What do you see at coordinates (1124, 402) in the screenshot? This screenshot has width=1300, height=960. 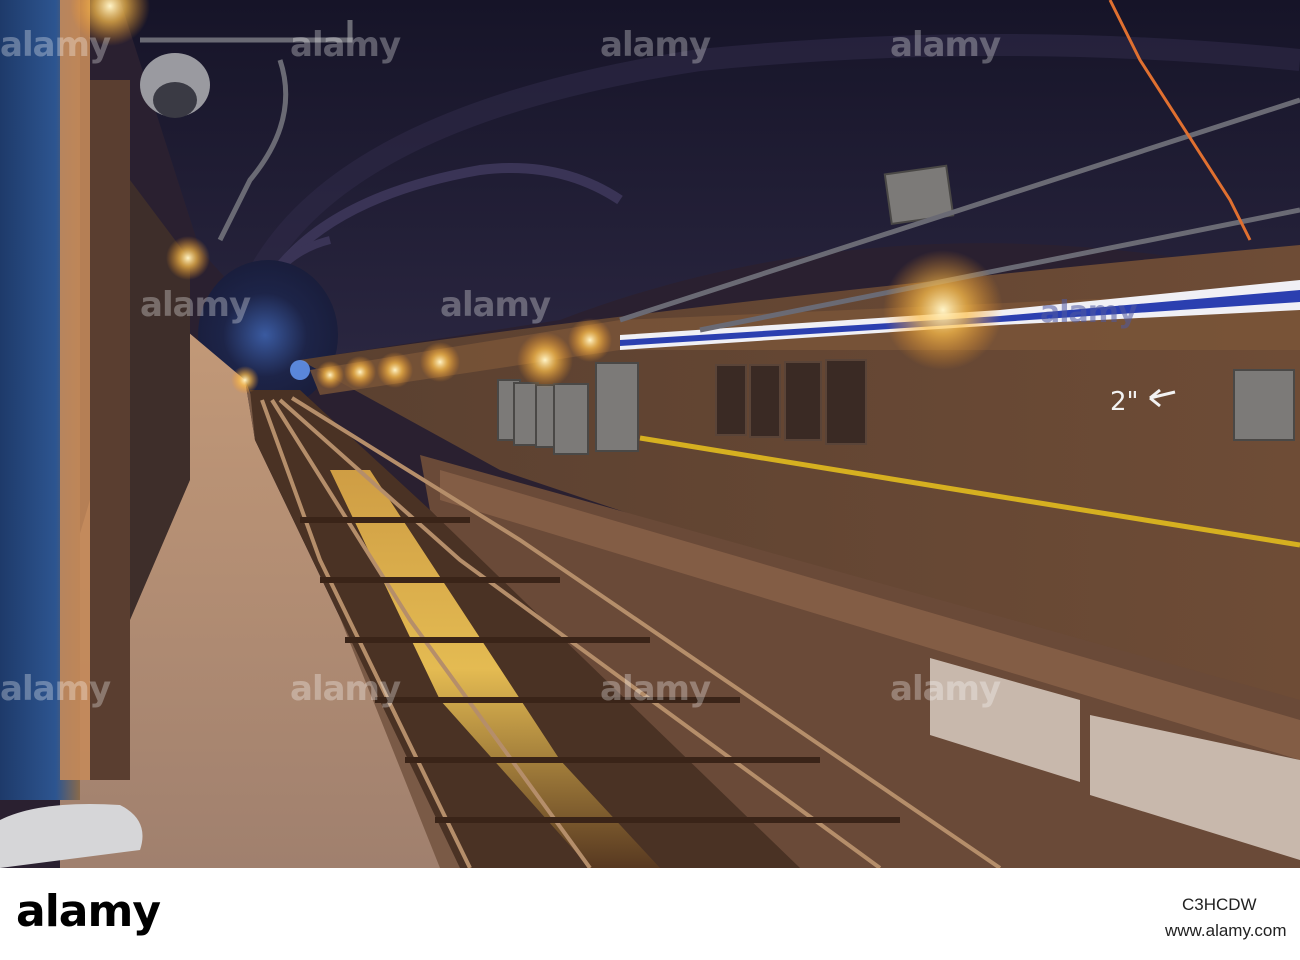 I see `wall-marking-text: 2"` at bounding box center [1124, 402].